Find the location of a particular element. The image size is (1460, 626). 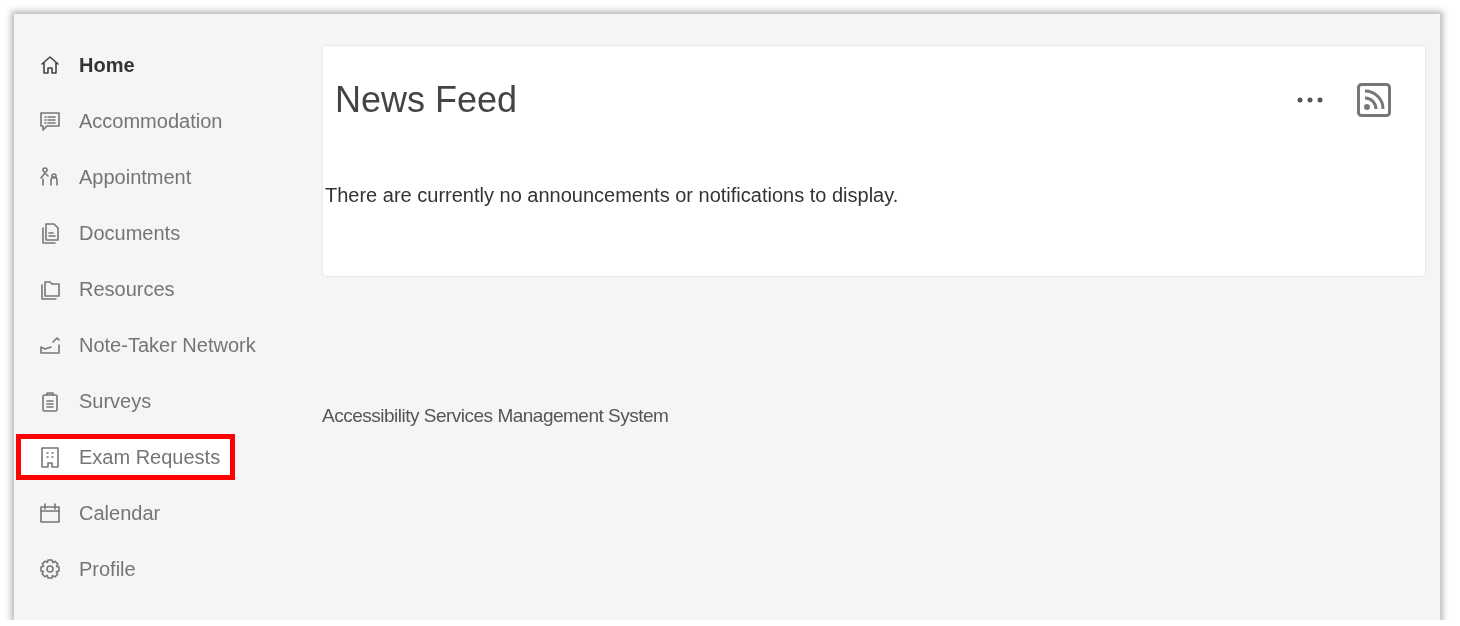

footer-text: Accessibility Services Management System is located at coordinates (495, 416).